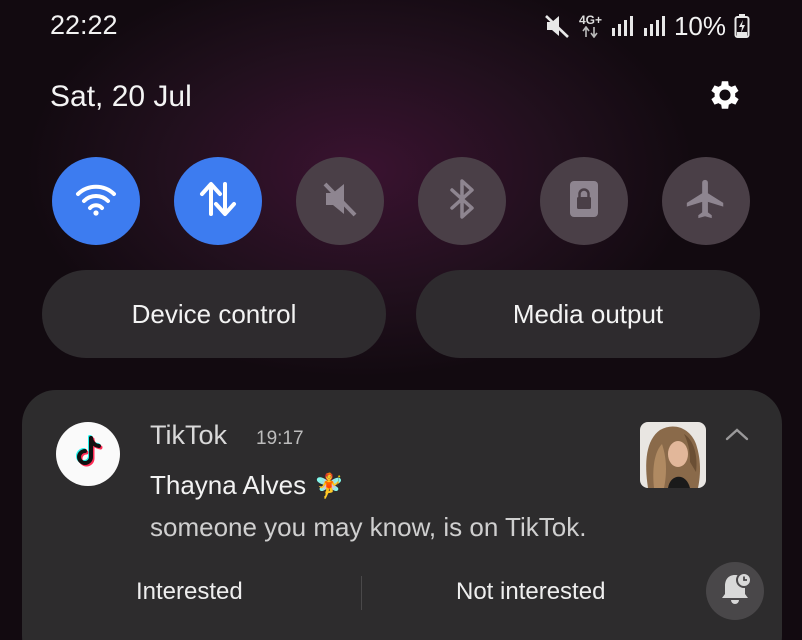 This screenshot has width=802, height=640. I want to click on wifi-tile, so click(96, 201).